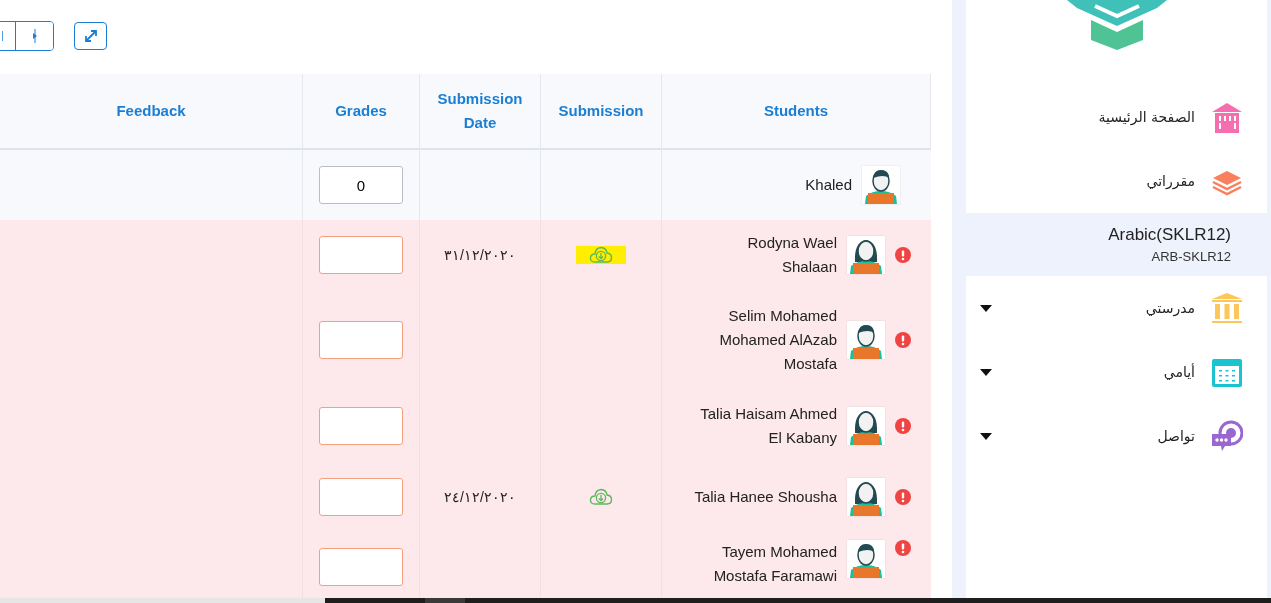 The height and width of the screenshot is (603, 1271). I want to click on highlight-mark, so click(601, 255).